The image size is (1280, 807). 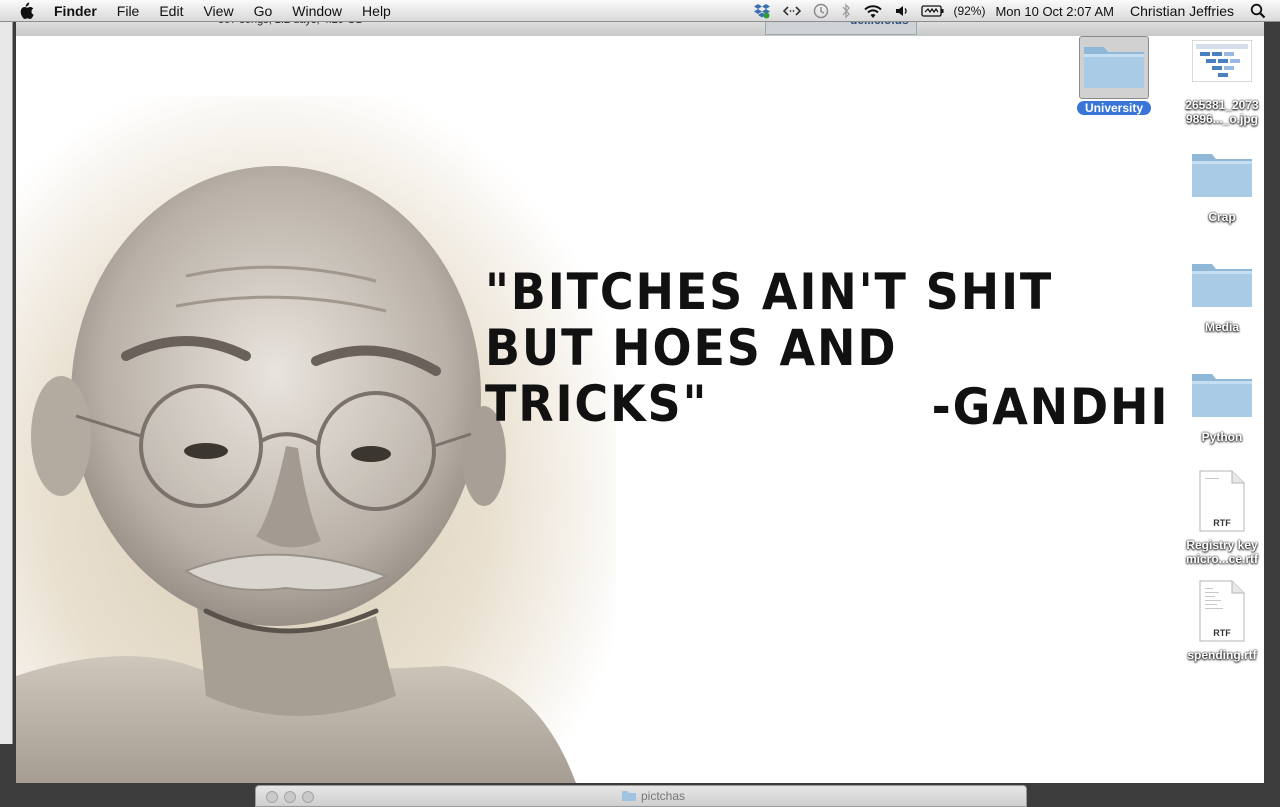 What do you see at coordinates (1221, 119) in the screenshot?
I see `label-line: 9896..._o.jpg` at bounding box center [1221, 119].